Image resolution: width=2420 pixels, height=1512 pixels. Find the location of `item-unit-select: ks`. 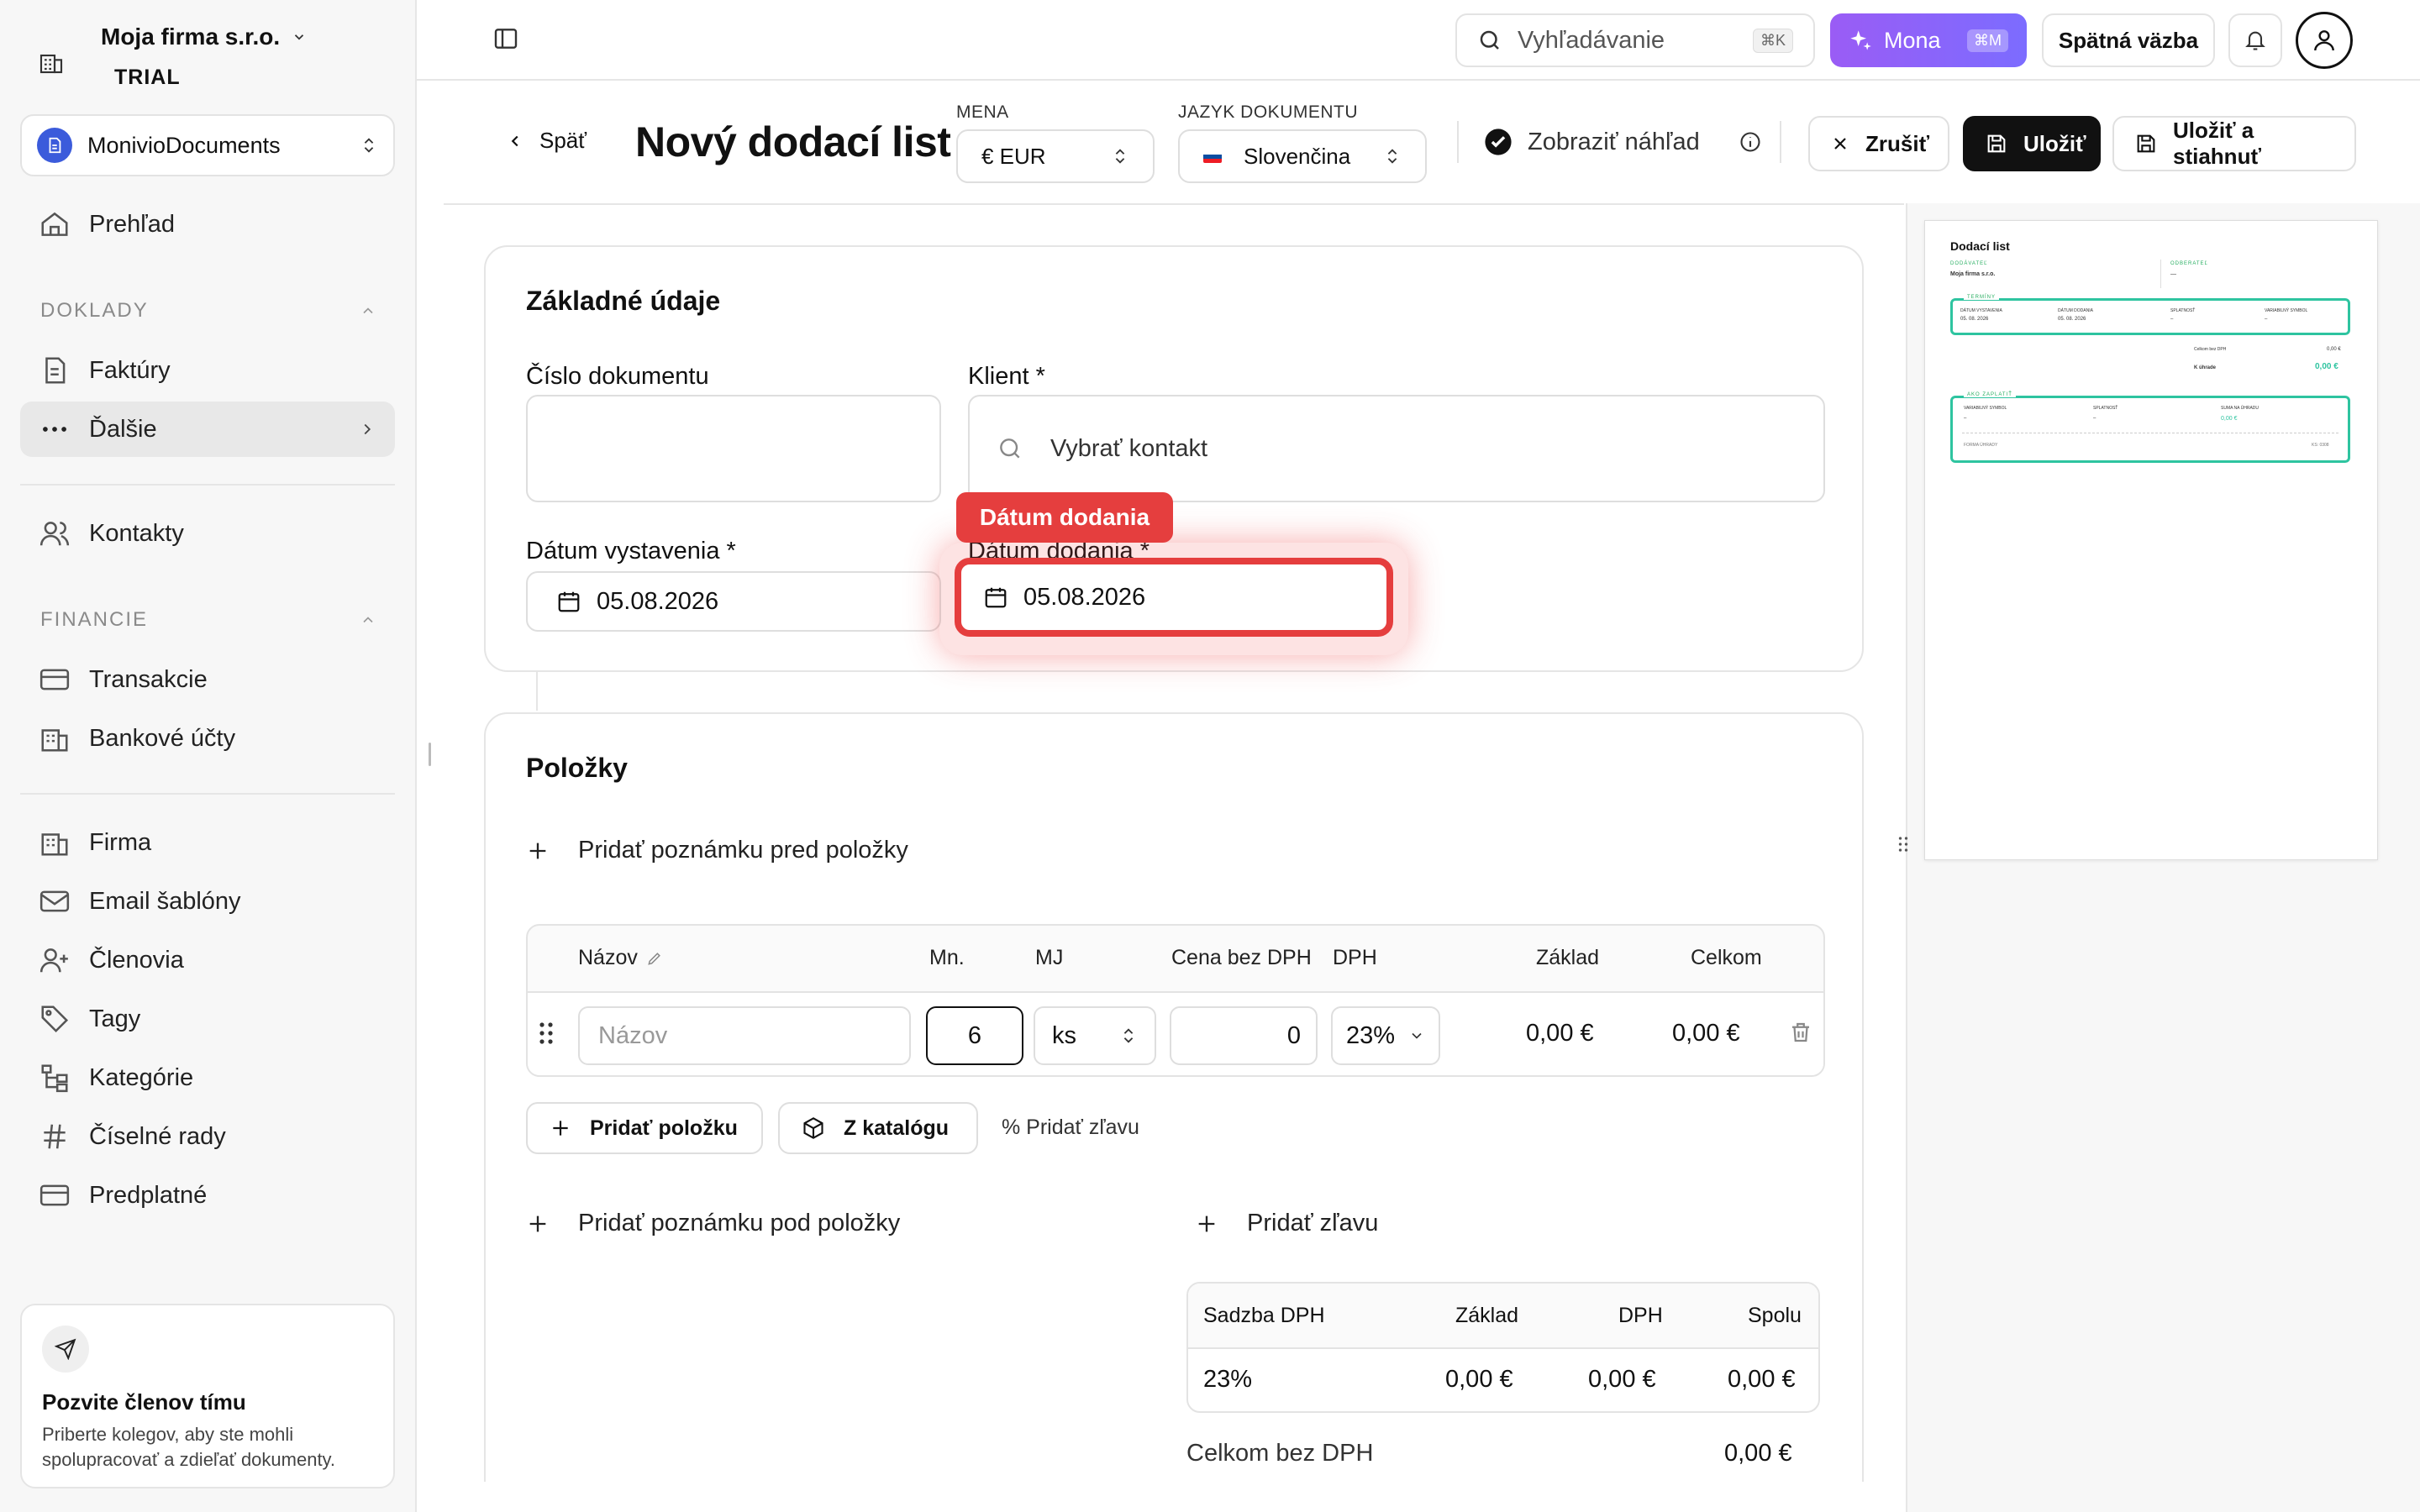

item-unit-select: ks is located at coordinates (1095, 1035).